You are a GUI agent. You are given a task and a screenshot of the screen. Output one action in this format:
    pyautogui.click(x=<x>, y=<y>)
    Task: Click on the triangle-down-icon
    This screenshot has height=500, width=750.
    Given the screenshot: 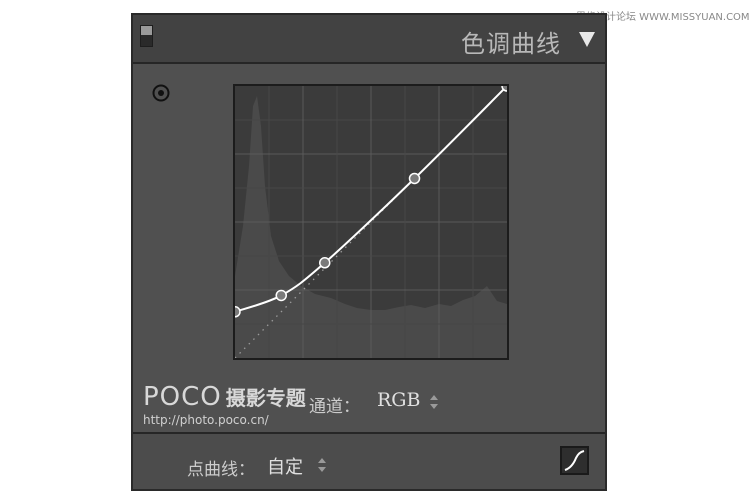 What is the action you would take?
    pyautogui.click(x=587, y=39)
    